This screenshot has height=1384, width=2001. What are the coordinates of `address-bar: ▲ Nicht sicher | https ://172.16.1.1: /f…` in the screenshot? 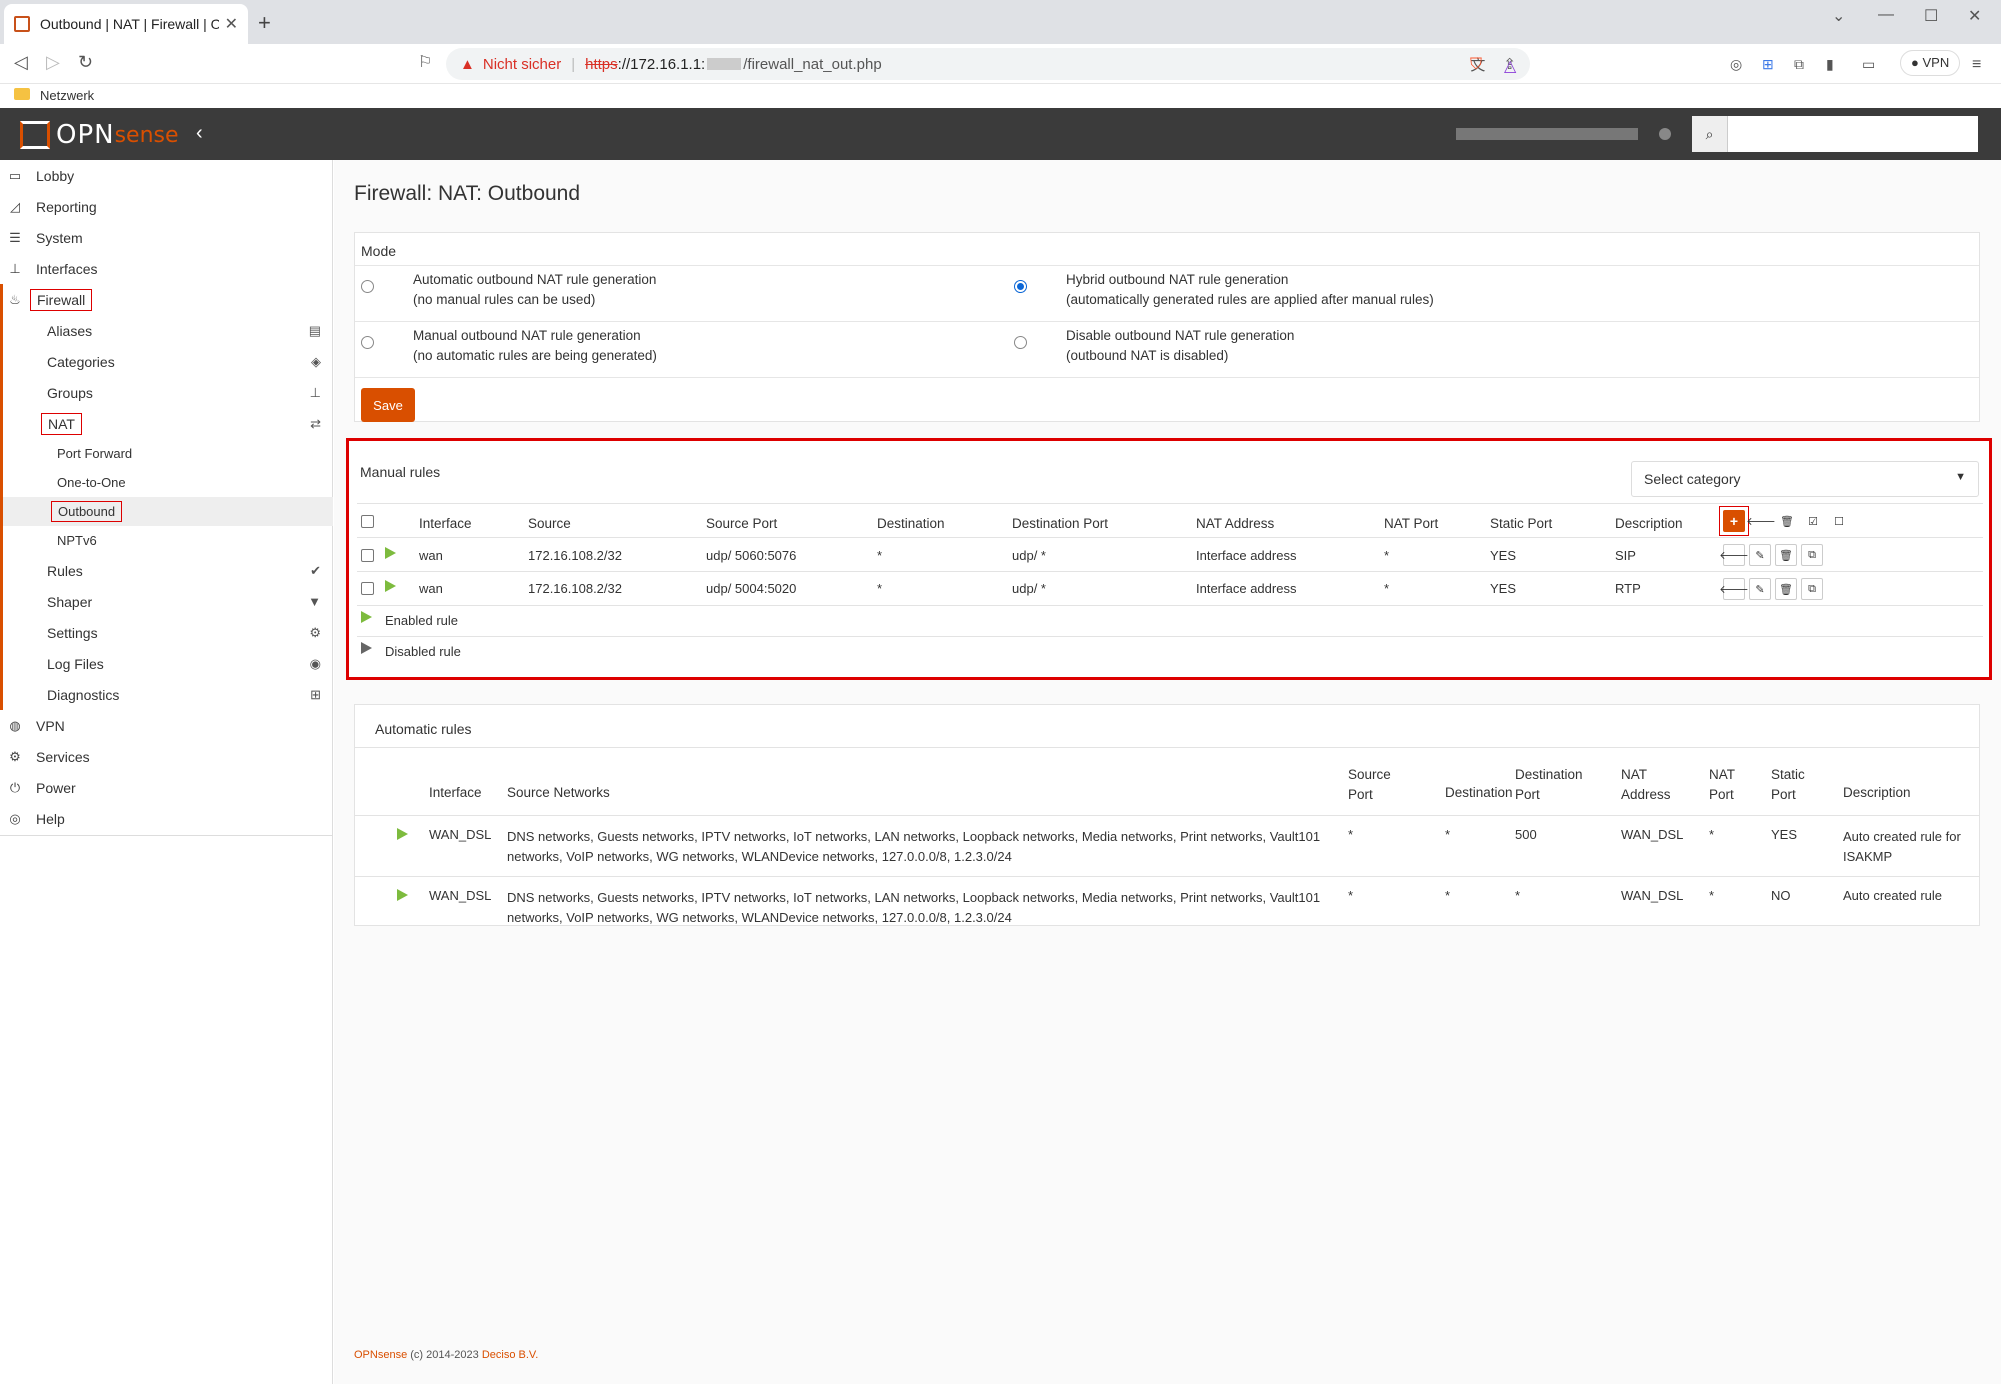 It's located at (988, 64).